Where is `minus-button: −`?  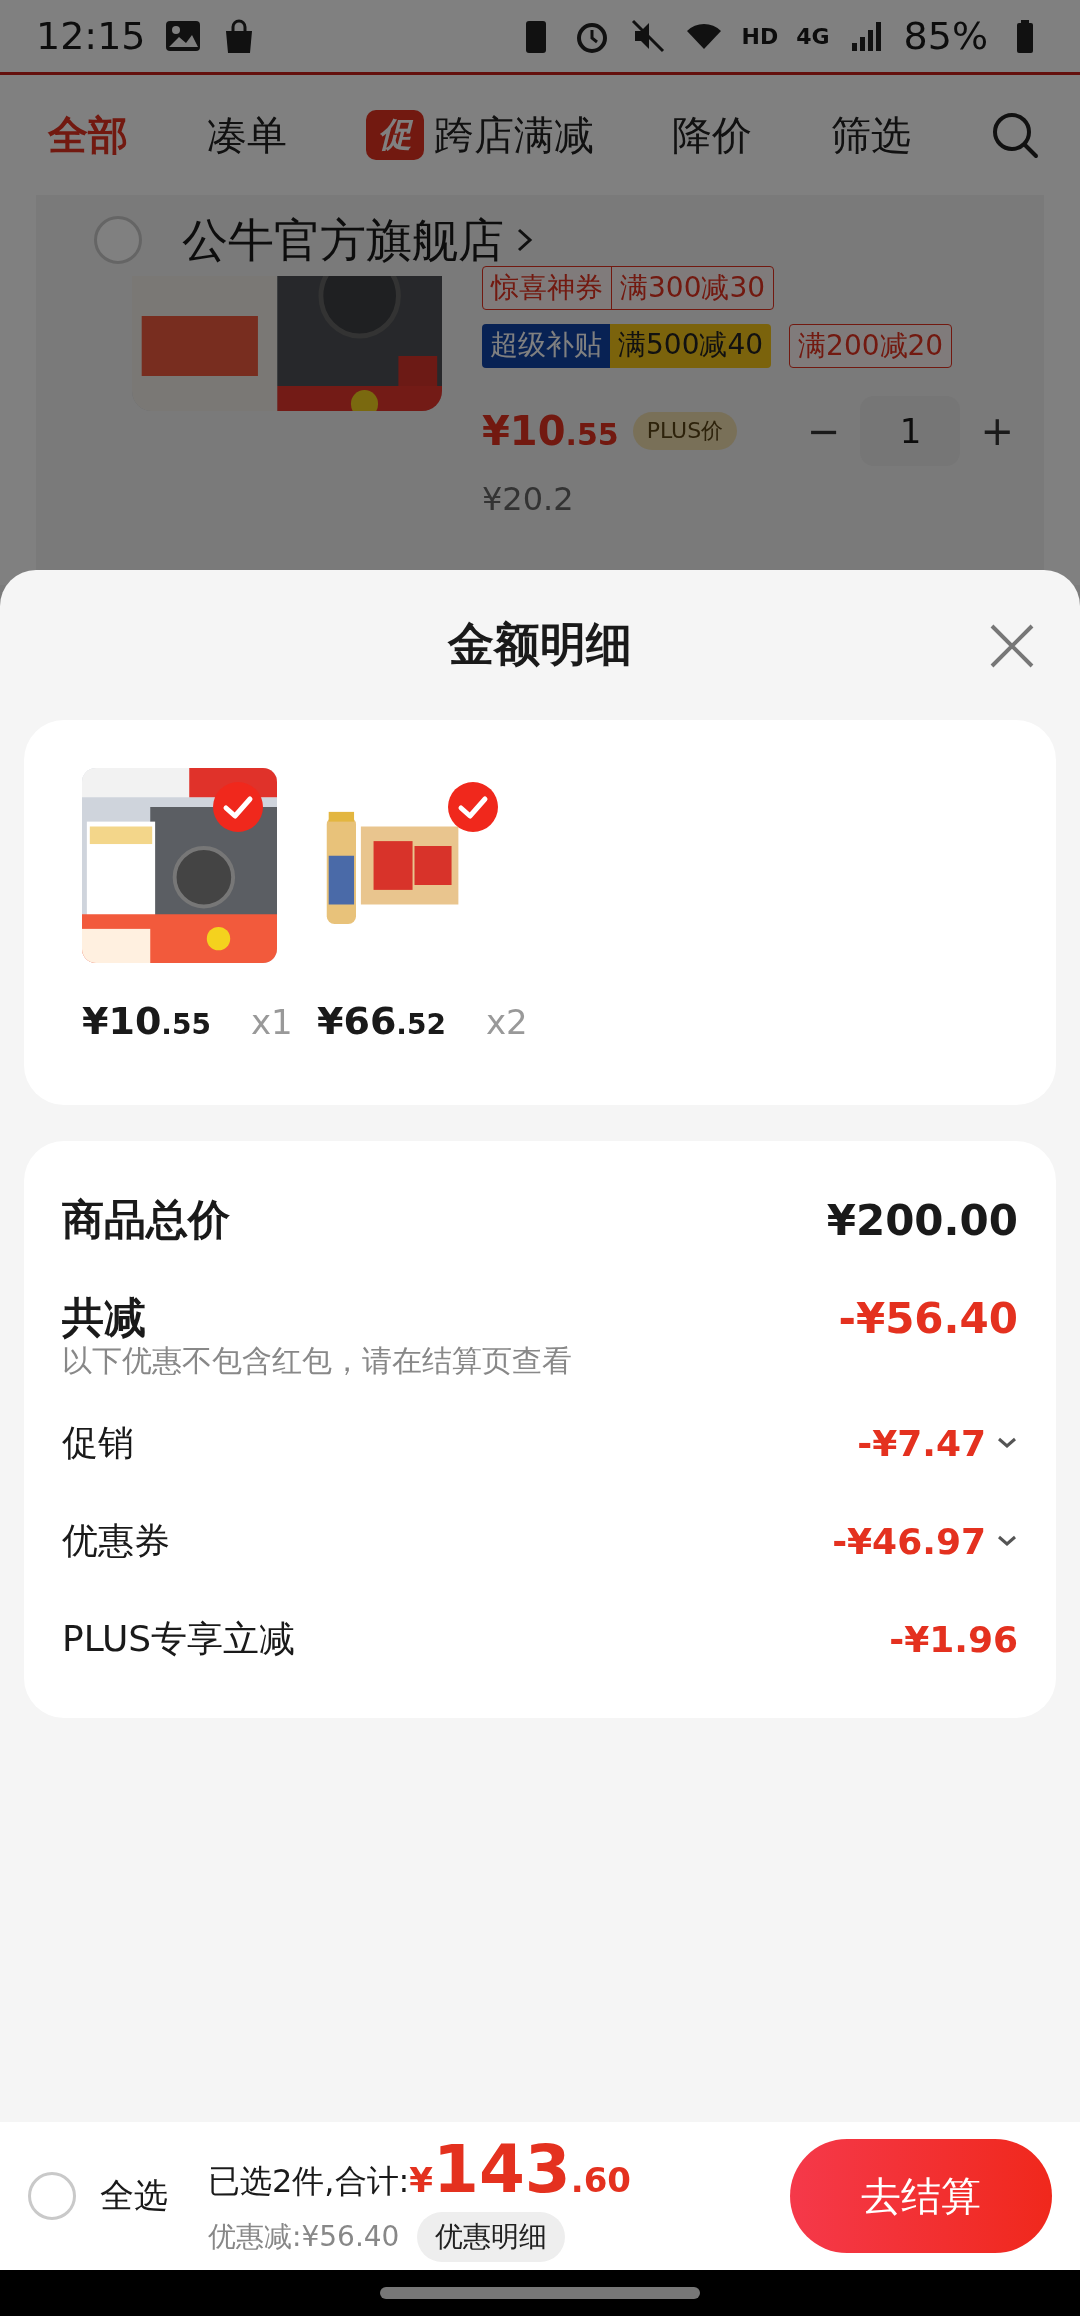
minus-button: − is located at coordinates (823, 430).